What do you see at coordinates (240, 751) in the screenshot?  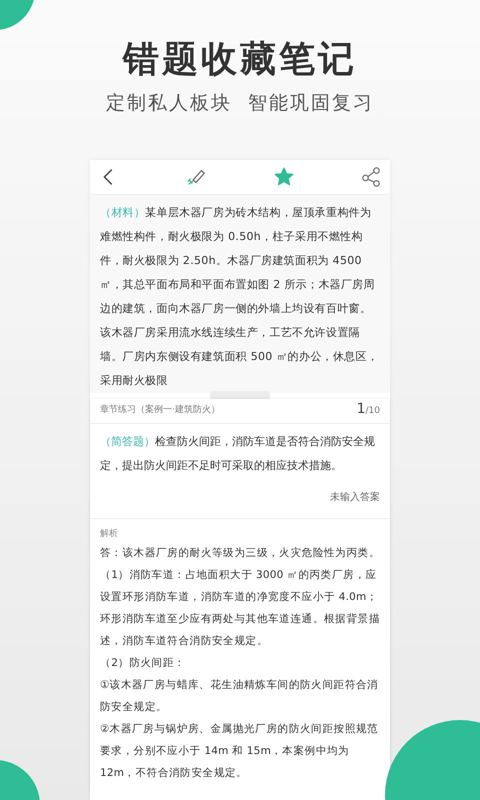 I see `analysis-paragraph: ②木器厂房与锅炉房、金属抛光厂房的防火间距按照规范要求，分别不应小于 14m 和 15m，本案例中均为 12m，不符合消防安全规定。` at bounding box center [240, 751].